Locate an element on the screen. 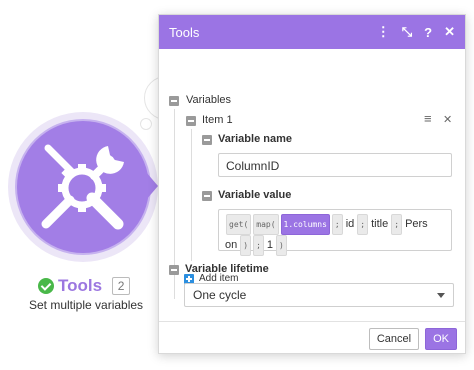 The image size is (474, 370). module-subtitle: Set multiple variables is located at coordinates (86, 305).